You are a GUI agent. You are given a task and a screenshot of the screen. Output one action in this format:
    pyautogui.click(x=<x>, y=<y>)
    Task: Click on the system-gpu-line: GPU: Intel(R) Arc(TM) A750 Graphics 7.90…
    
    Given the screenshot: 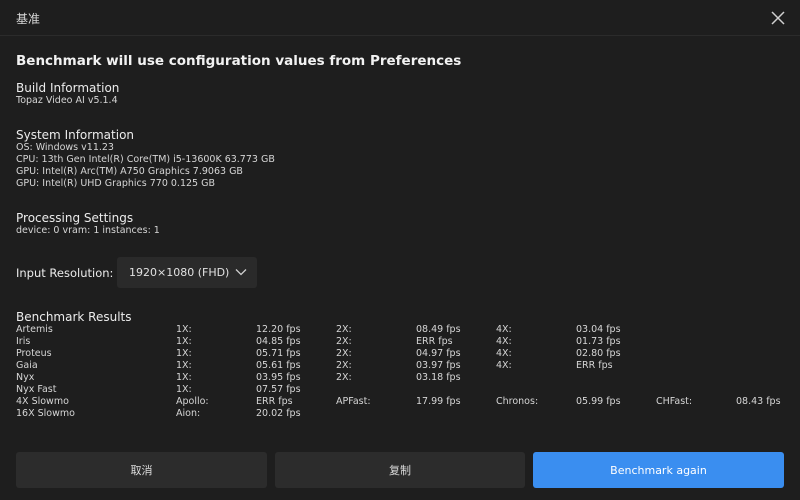 What is the action you would take?
    pyautogui.click(x=129, y=171)
    